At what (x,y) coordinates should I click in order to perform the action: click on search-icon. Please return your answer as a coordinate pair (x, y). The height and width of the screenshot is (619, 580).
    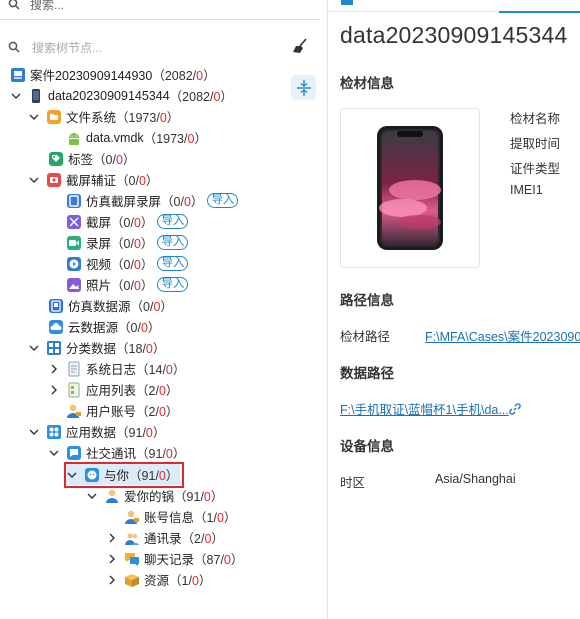
    Looking at the image, I should click on (14, 5).